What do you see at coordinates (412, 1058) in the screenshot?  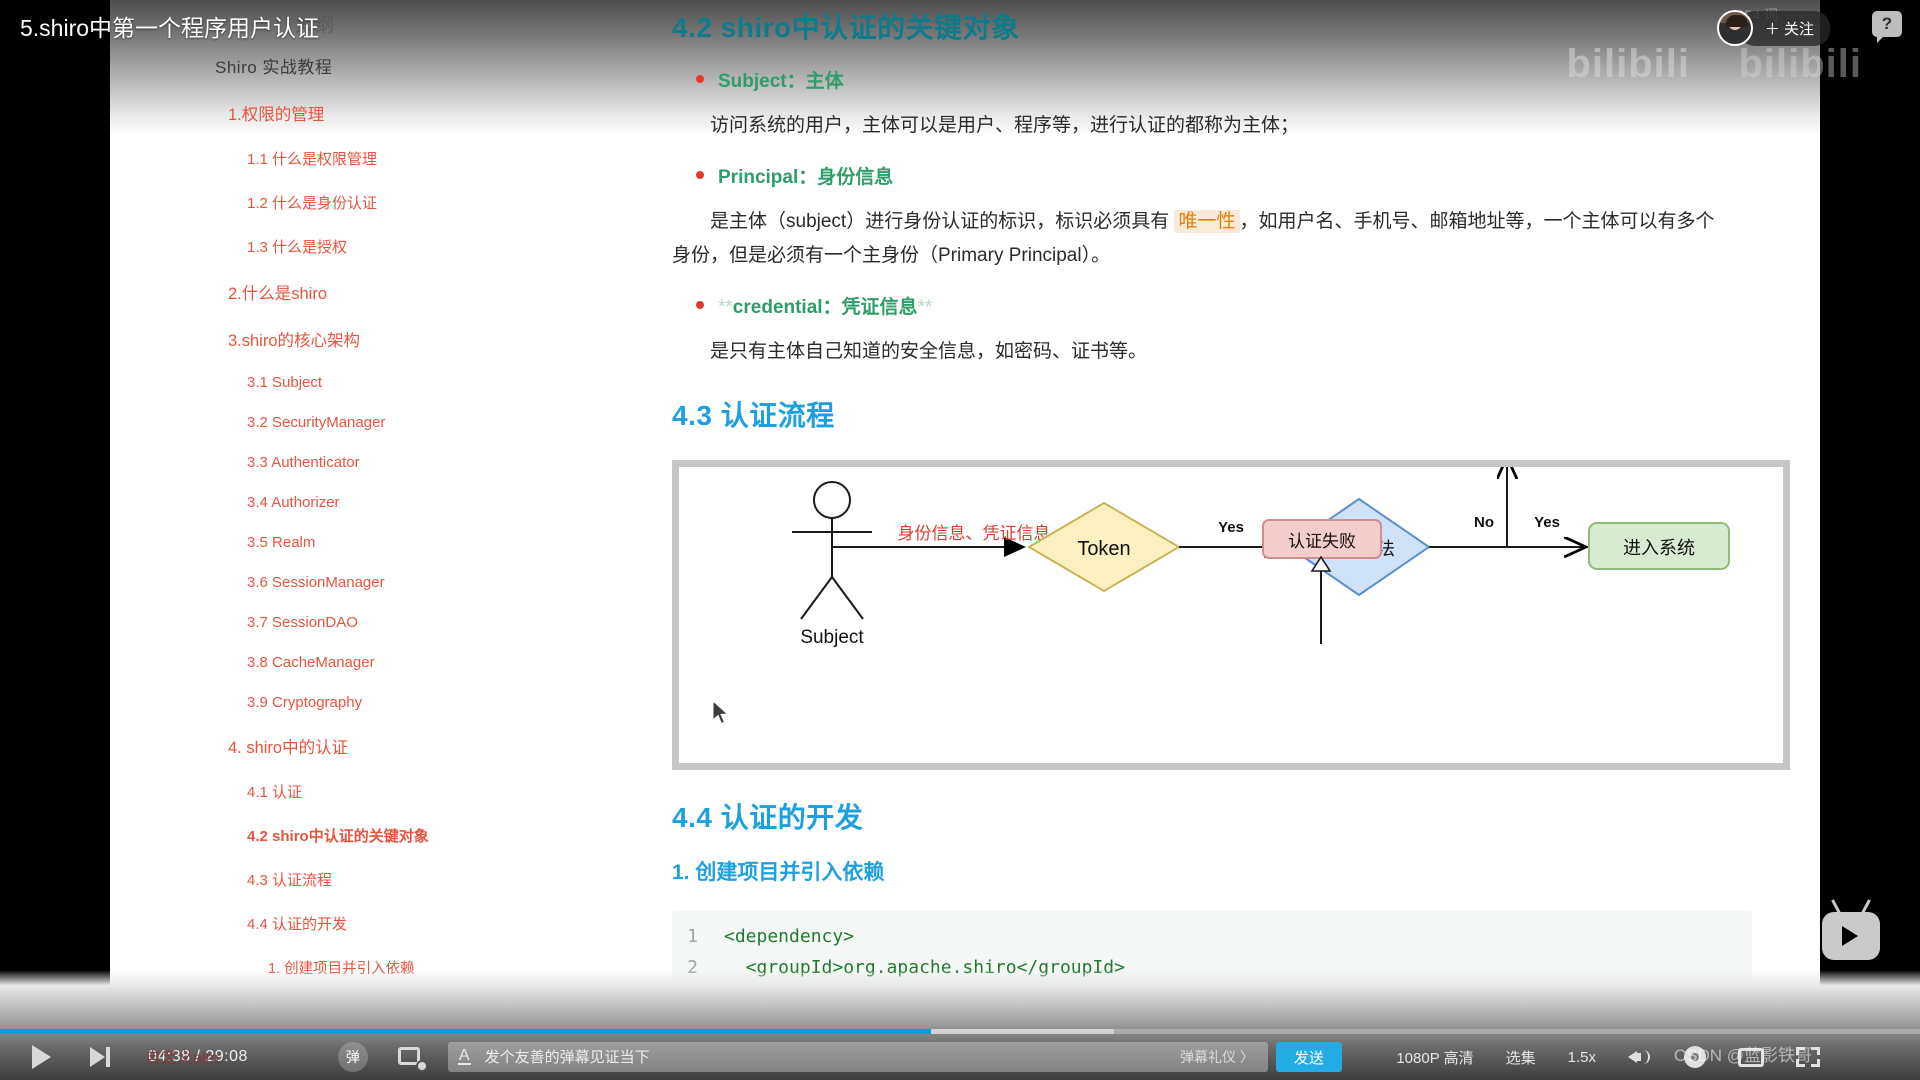 I see `danmaku-style-icon` at bounding box center [412, 1058].